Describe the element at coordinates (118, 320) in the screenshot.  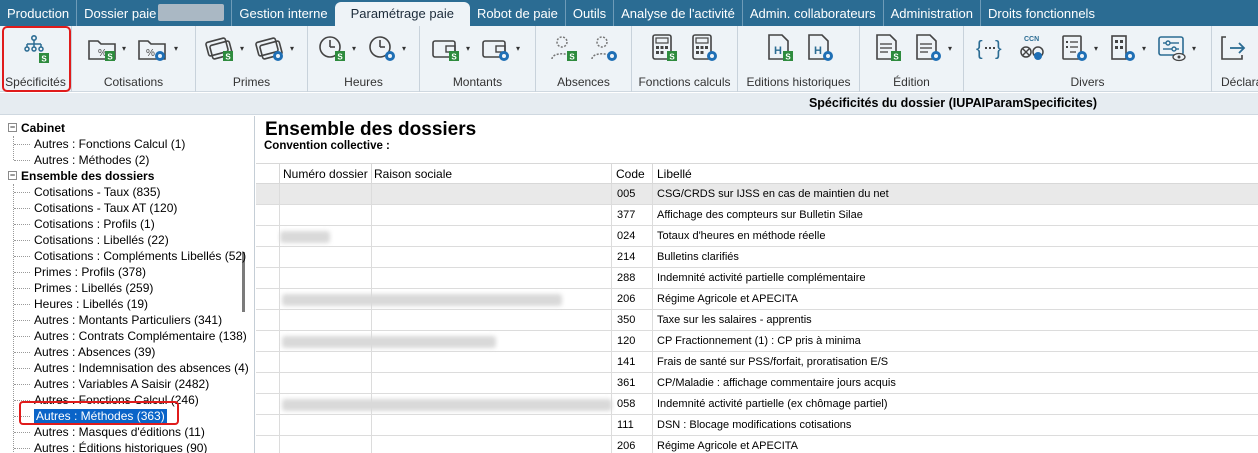
I see `tree-item: Autres : Montants Particuliers (341)` at that location.